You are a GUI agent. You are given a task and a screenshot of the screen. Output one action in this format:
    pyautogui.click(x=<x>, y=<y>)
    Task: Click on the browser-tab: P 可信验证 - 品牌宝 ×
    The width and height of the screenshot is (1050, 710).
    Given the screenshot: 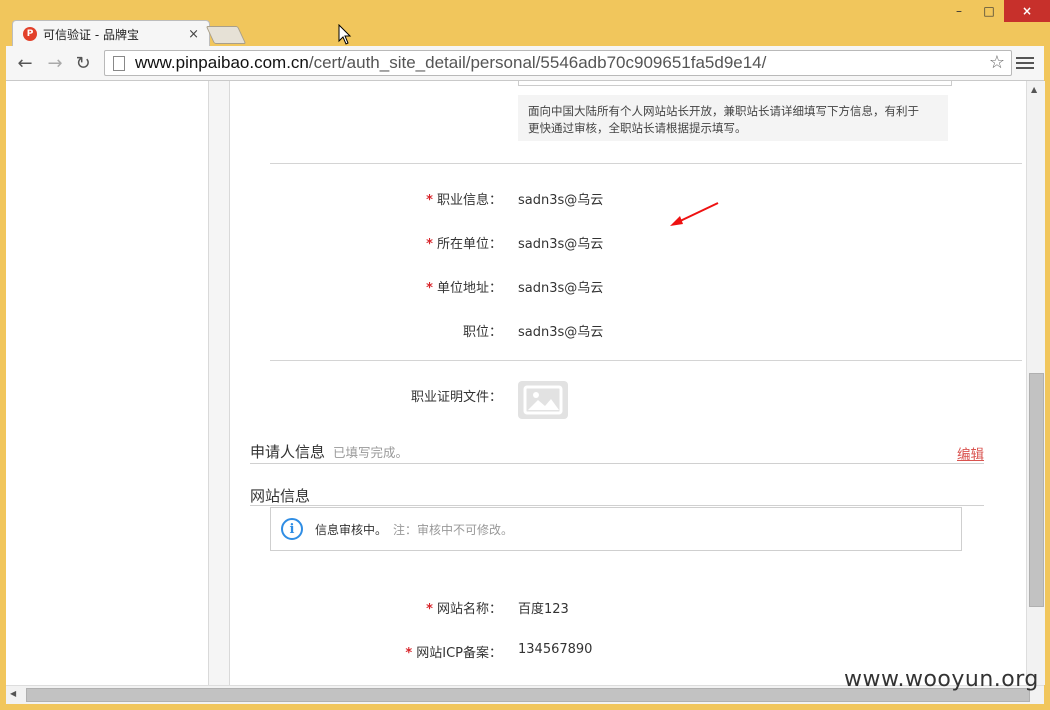 What is the action you would take?
    pyautogui.click(x=111, y=33)
    